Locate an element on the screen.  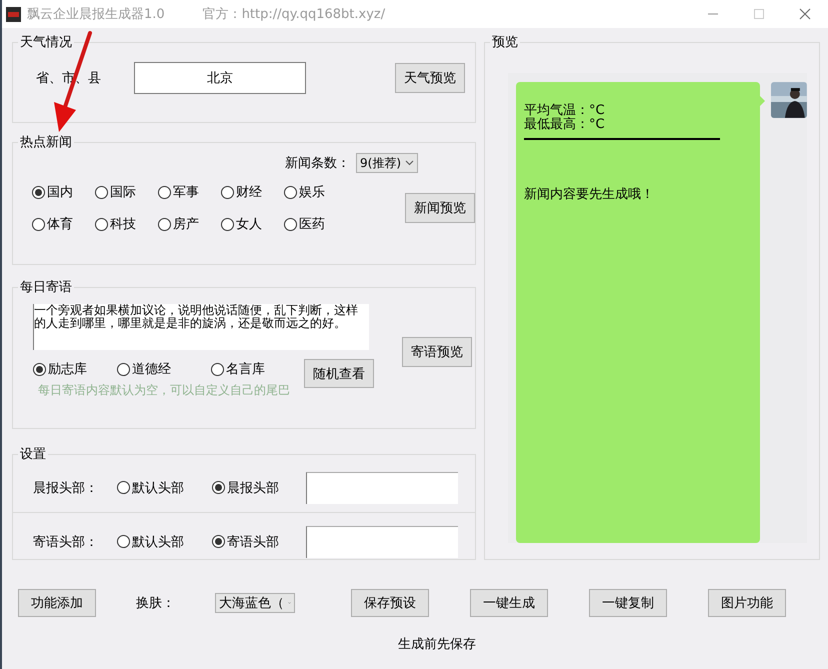
radio-button: 道德经 is located at coordinates (164, 369).